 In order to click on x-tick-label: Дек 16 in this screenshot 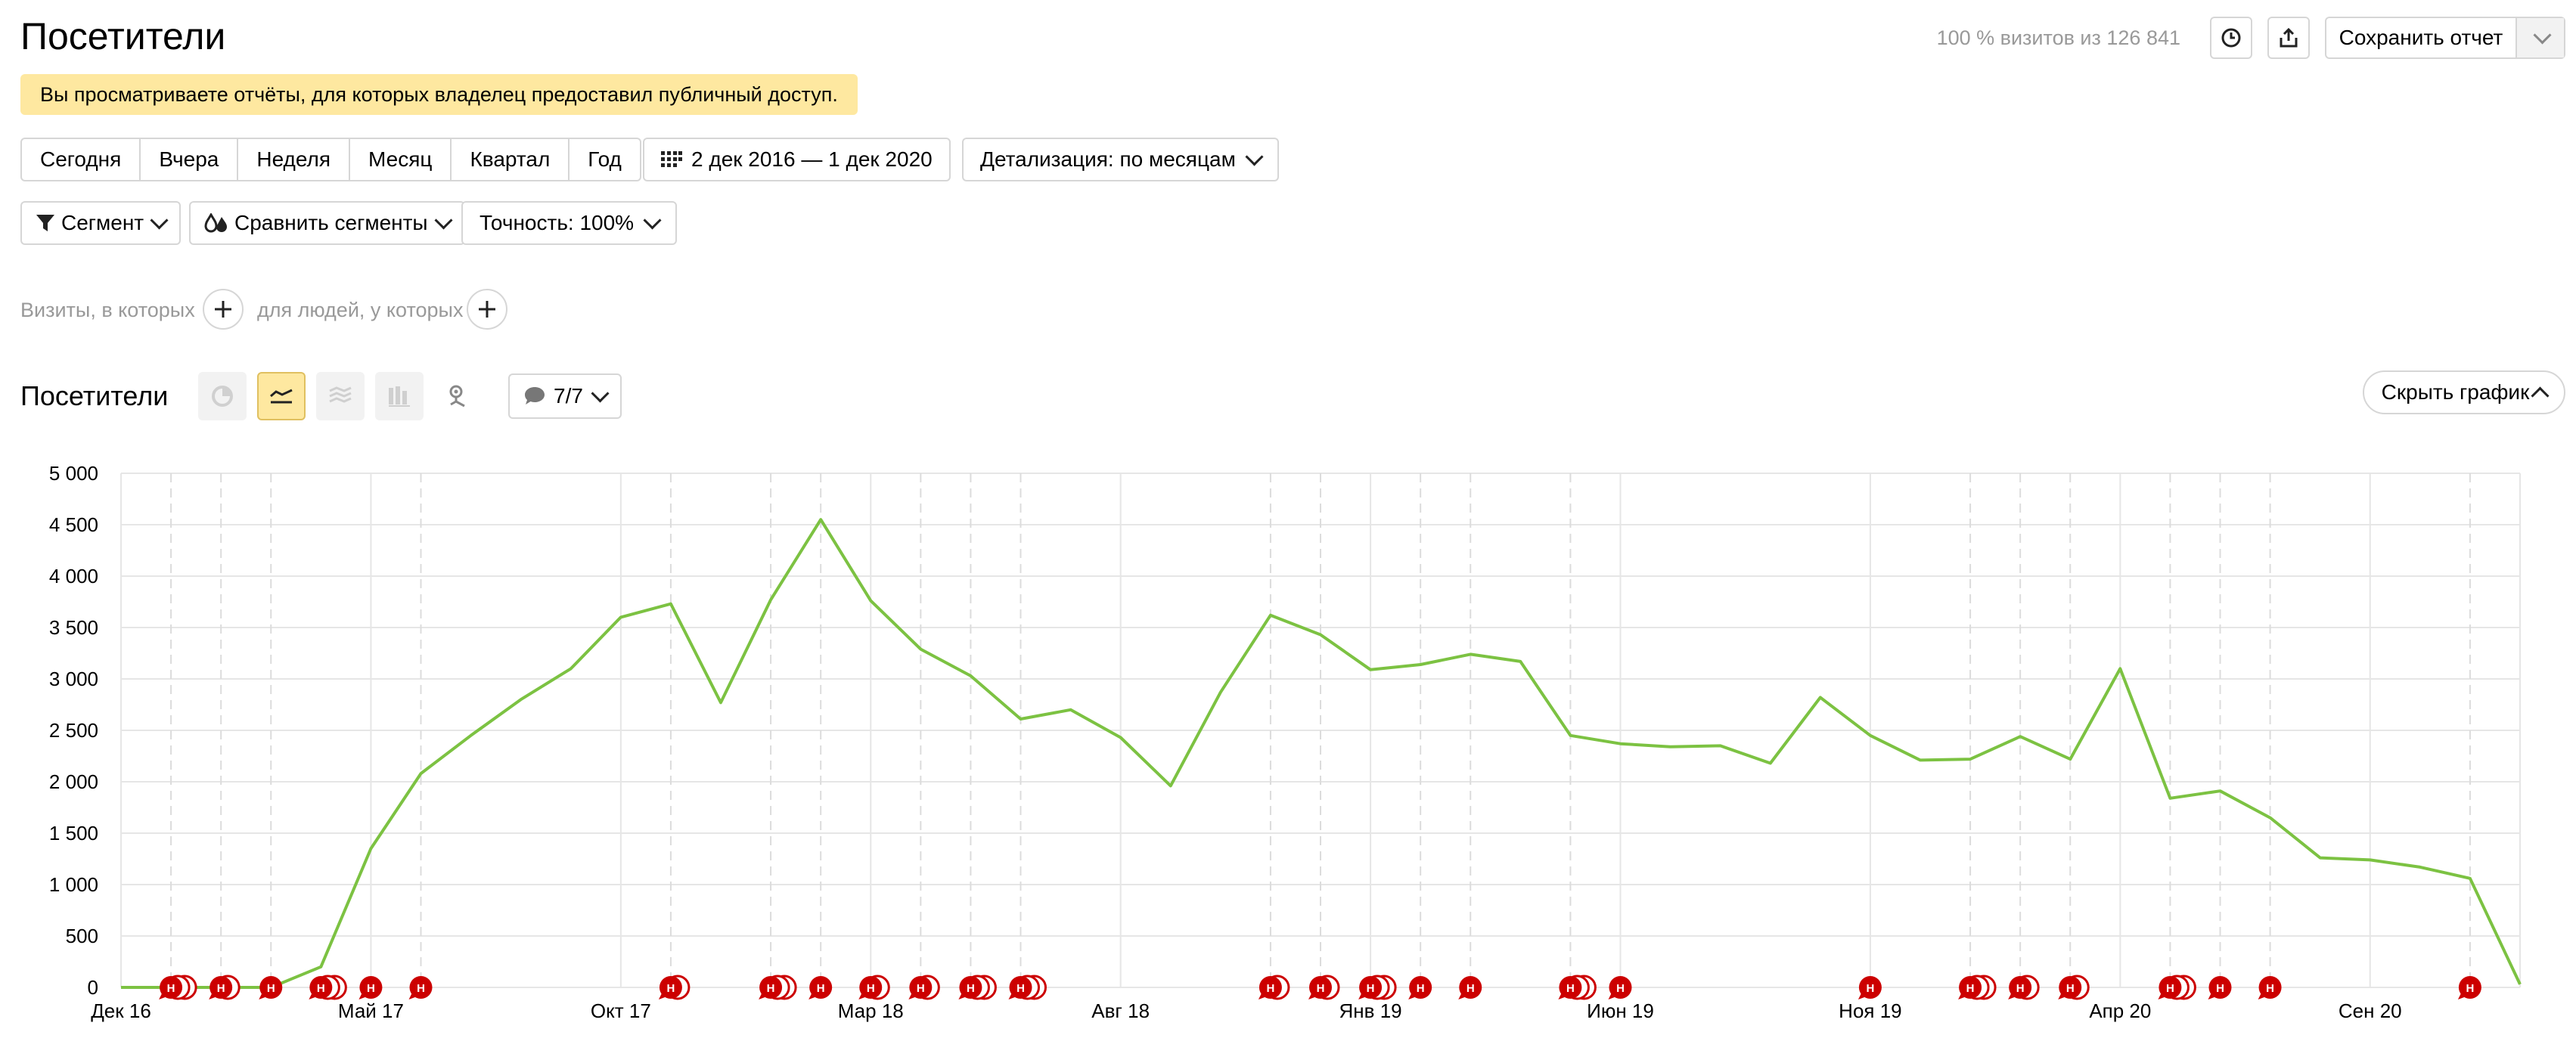, I will do `click(121, 1010)`.